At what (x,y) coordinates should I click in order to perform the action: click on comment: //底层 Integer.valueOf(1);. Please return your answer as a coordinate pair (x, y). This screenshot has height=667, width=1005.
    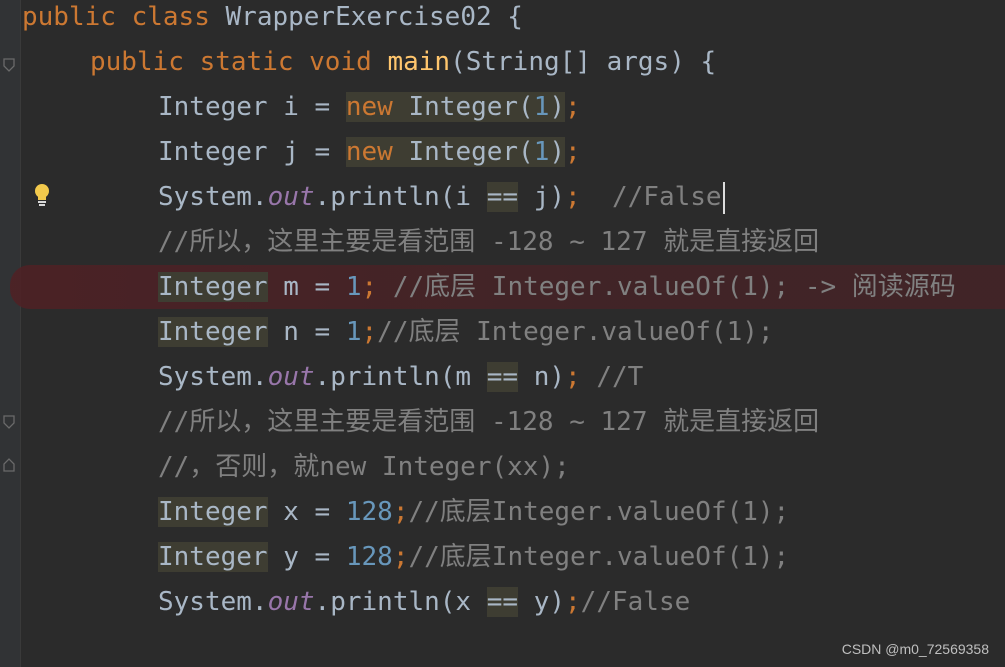
    Looking at the image, I should click on (575, 332).